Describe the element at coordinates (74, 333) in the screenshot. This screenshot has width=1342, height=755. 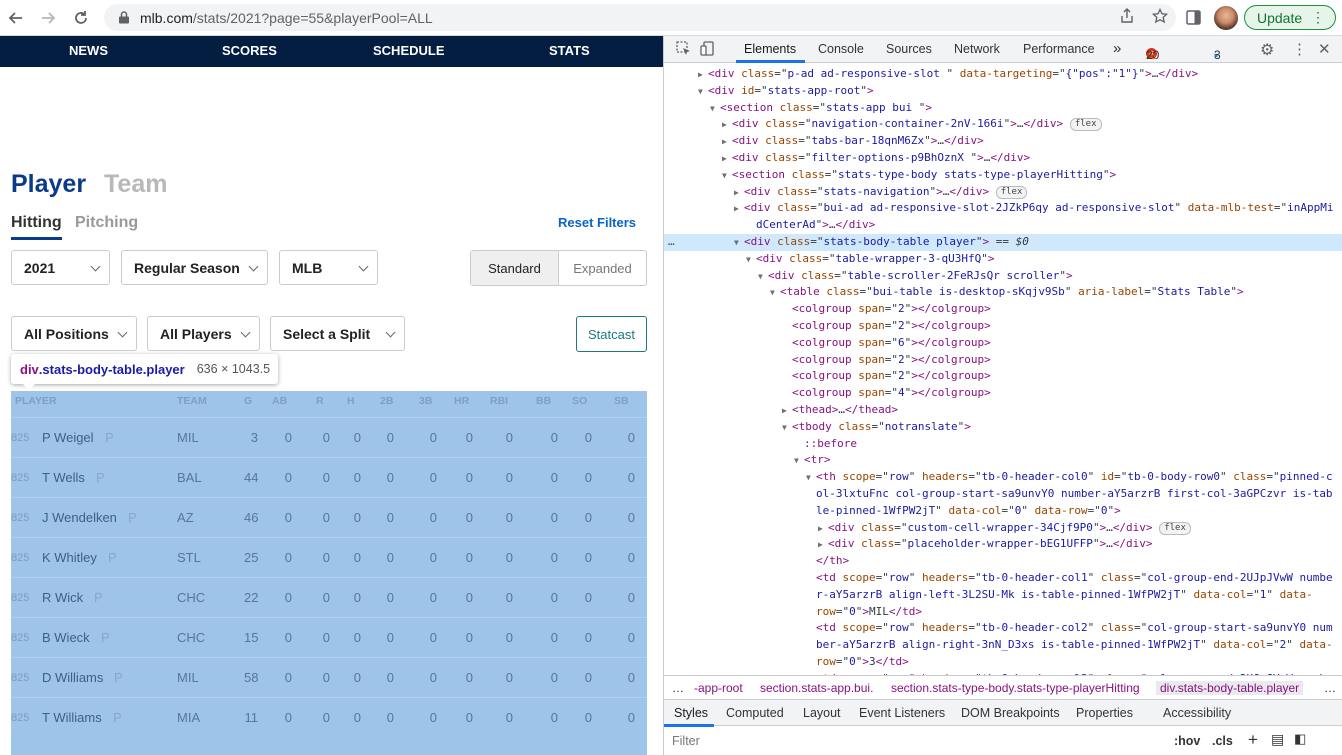
I see `positions-select: All Positions` at that location.